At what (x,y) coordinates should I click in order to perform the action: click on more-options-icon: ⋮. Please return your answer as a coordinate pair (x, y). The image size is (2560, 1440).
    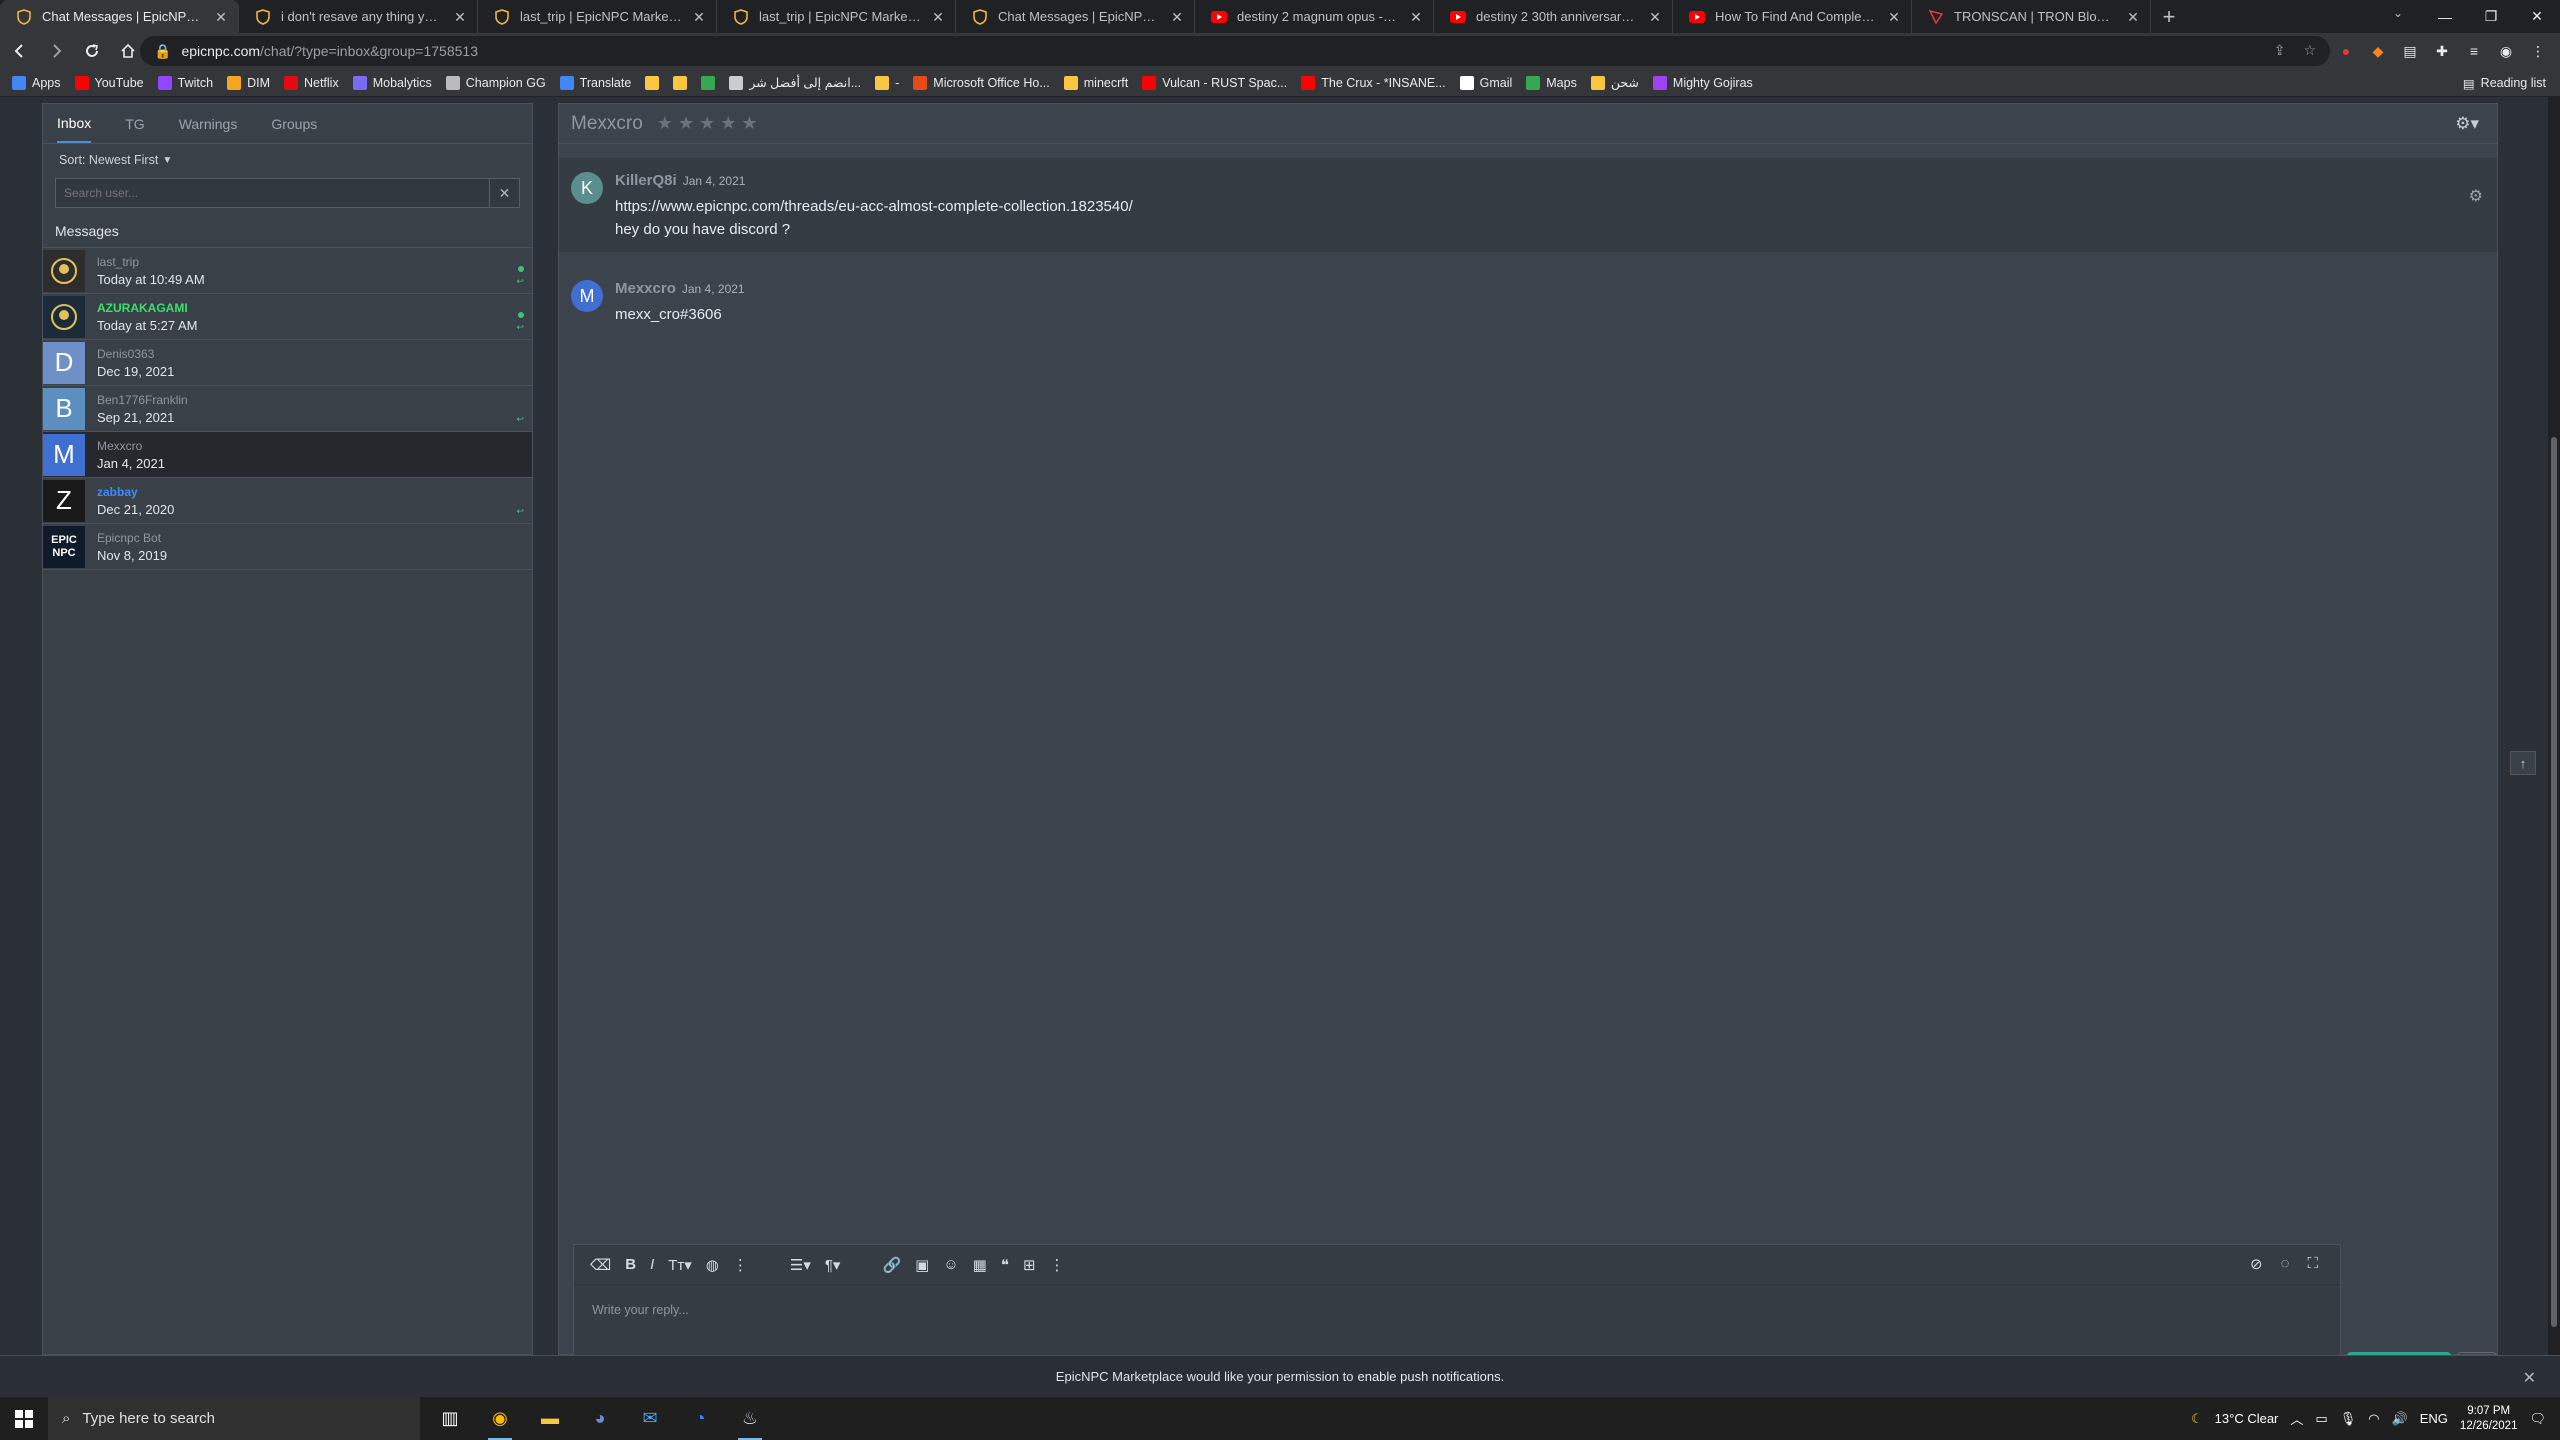
    Looking at the image, I should click on (740, 1265).